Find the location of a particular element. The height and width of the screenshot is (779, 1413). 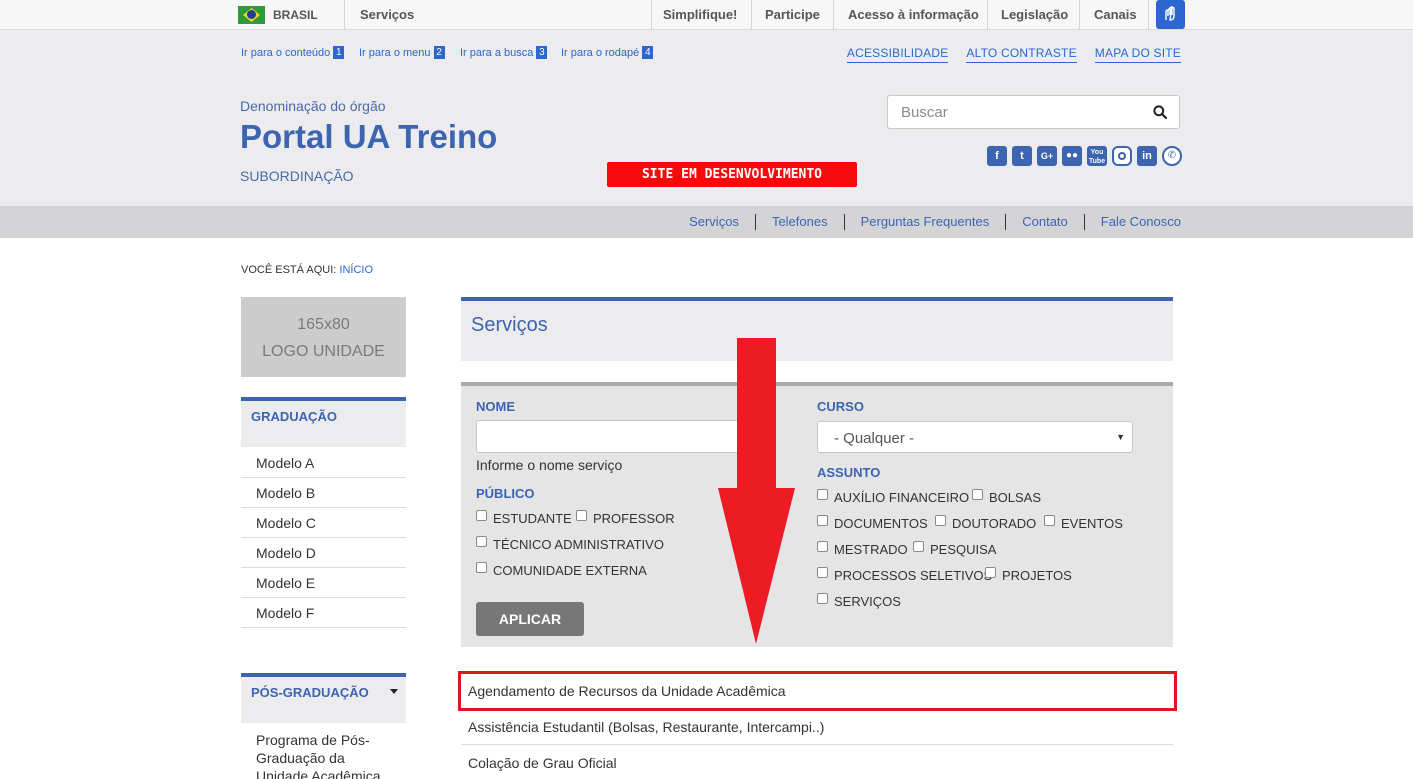

nav-contato: Contato is located at coordinates (1045, 222).